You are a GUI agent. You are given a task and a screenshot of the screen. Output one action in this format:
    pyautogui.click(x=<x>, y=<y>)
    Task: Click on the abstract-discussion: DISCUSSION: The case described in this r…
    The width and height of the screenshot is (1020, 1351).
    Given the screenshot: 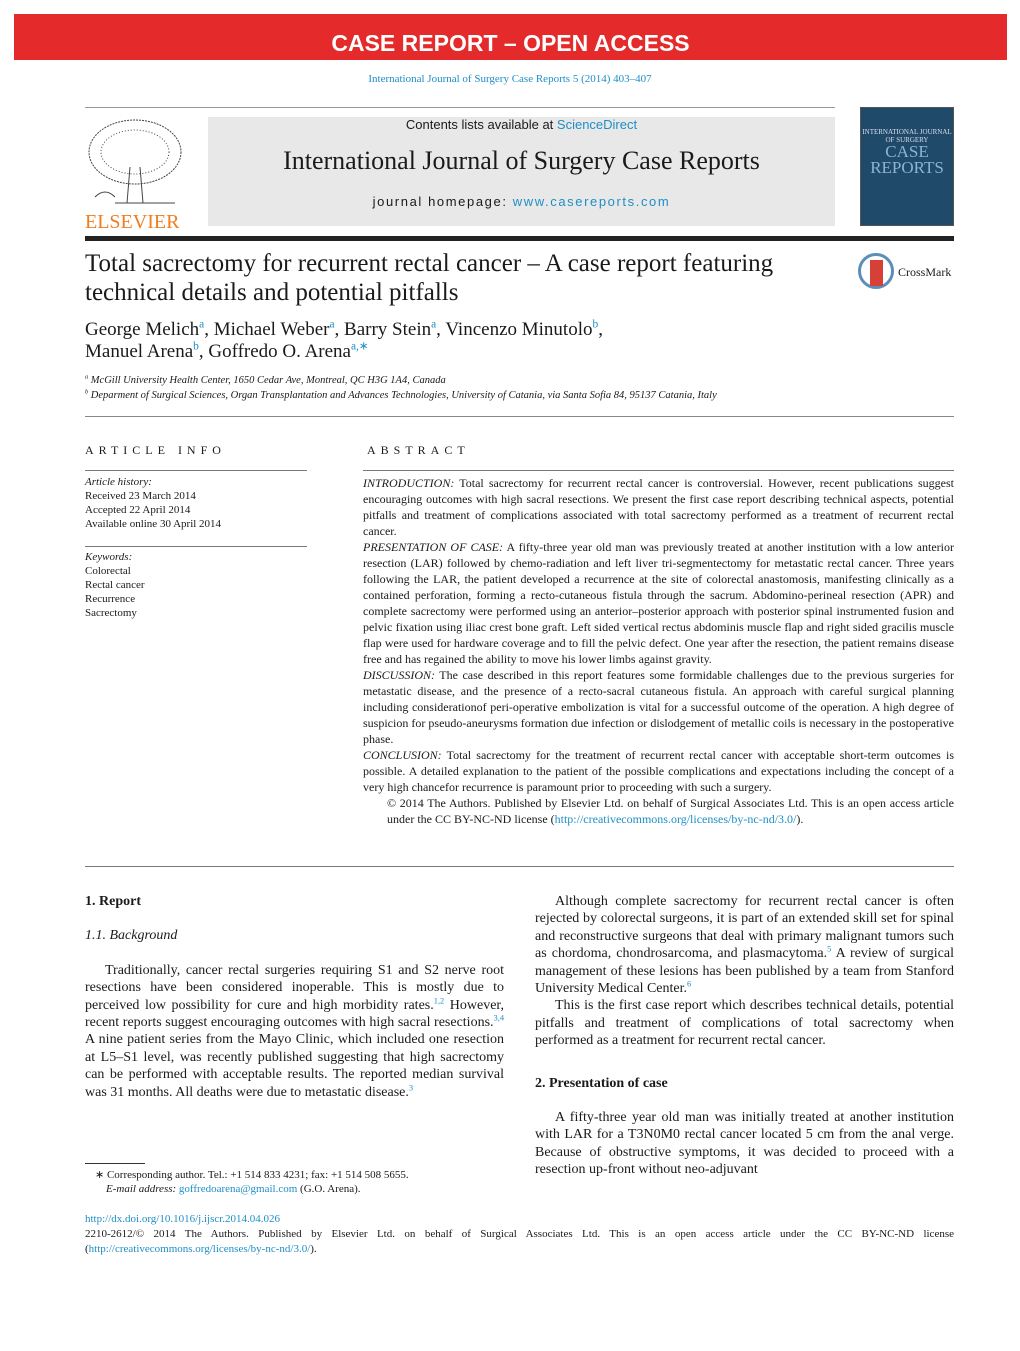 What is the action you would take?
    pyautogui.click(x=658, y=707)
    